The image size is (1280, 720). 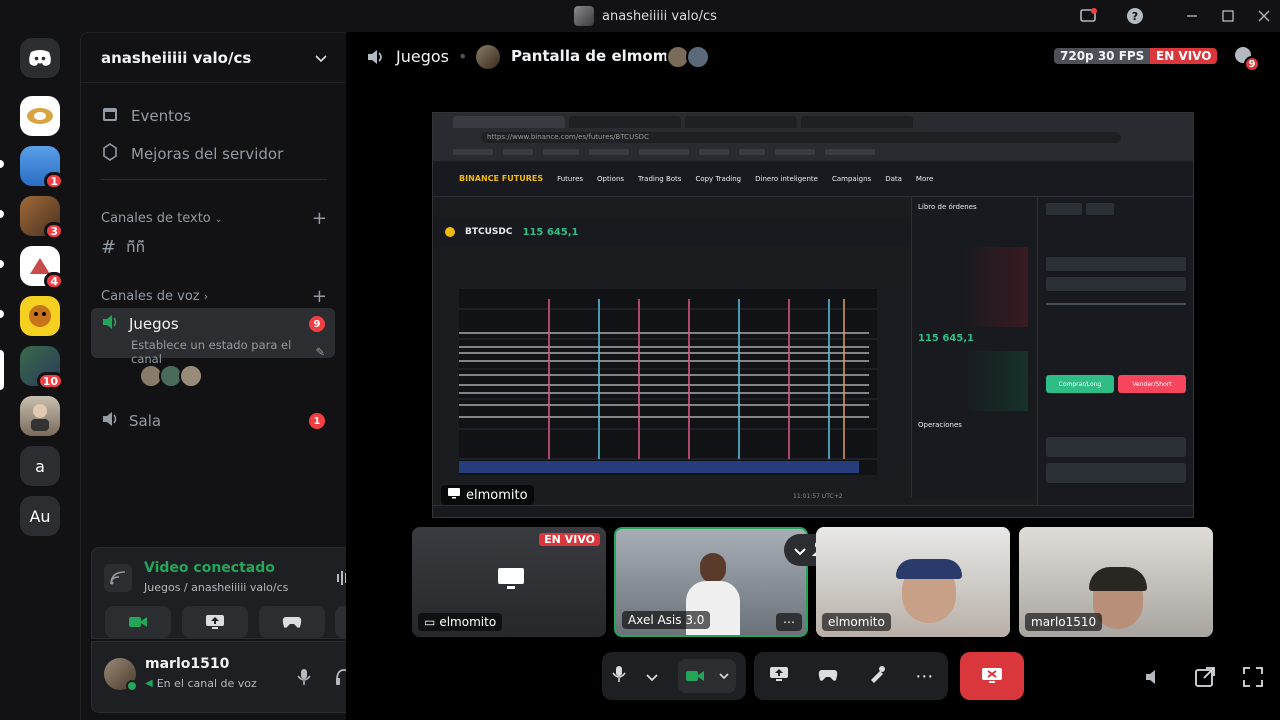 I want to click on category-text-channels: Canales de texto ⌄ +, so click(x=214, y=218).